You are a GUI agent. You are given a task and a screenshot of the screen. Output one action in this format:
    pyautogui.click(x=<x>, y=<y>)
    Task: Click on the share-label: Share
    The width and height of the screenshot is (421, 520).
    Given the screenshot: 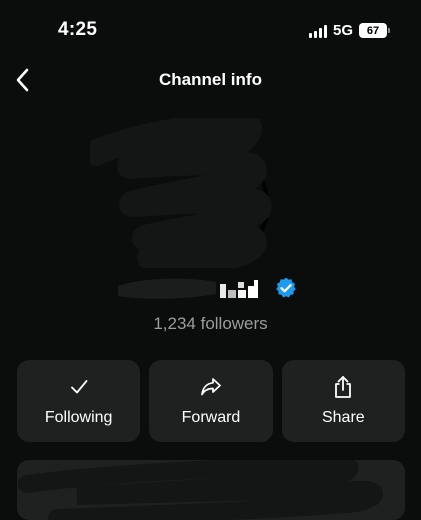 What is the action you would take?
    pyautogui.click(x=343, y=417)
    